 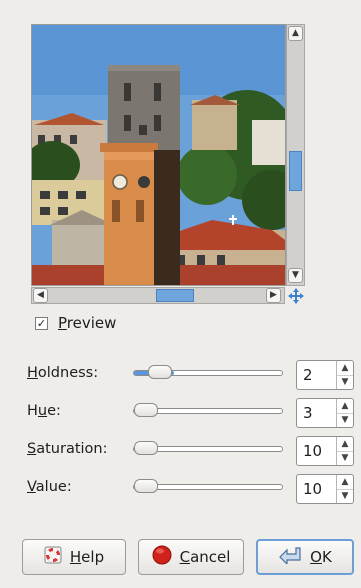 I want to click on saturation-slider-knob, so click(x=146, y=448).